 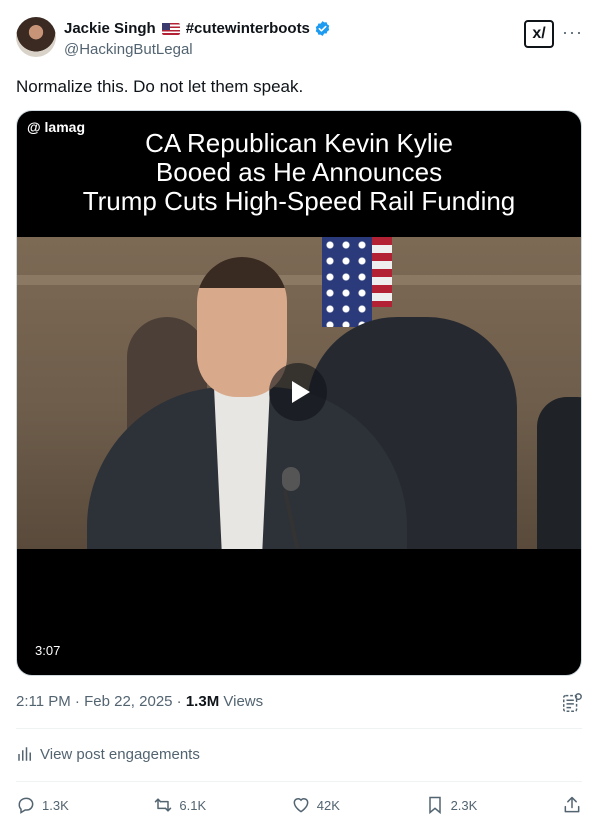 I want to click on author-handle: @HackingButLegal, so click(x=128, y=49).